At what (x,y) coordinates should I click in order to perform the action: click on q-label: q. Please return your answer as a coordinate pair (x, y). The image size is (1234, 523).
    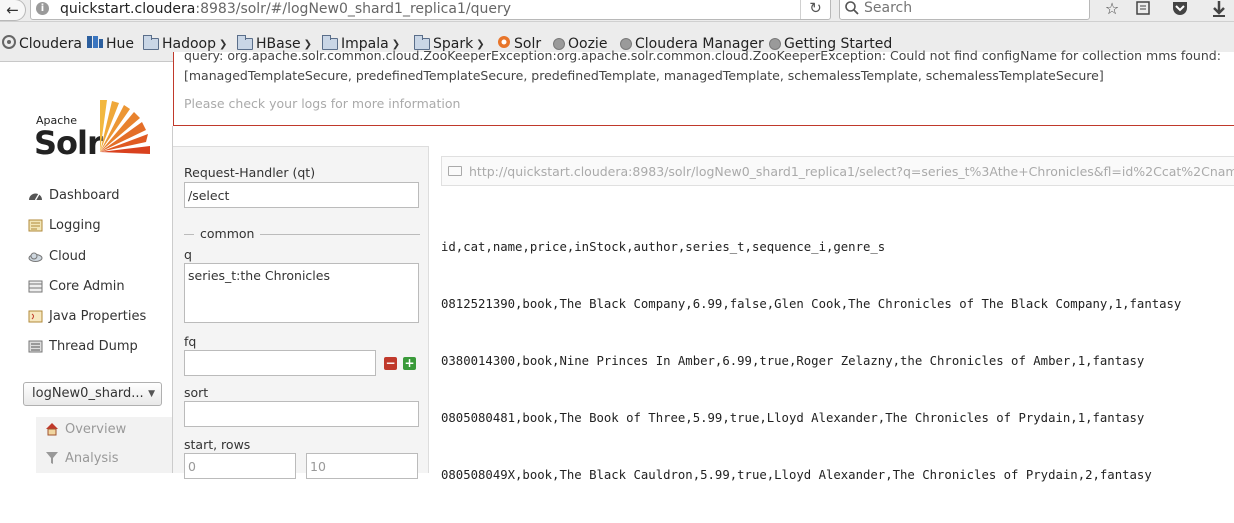
    Looking at the image, I should click on (188, 254).